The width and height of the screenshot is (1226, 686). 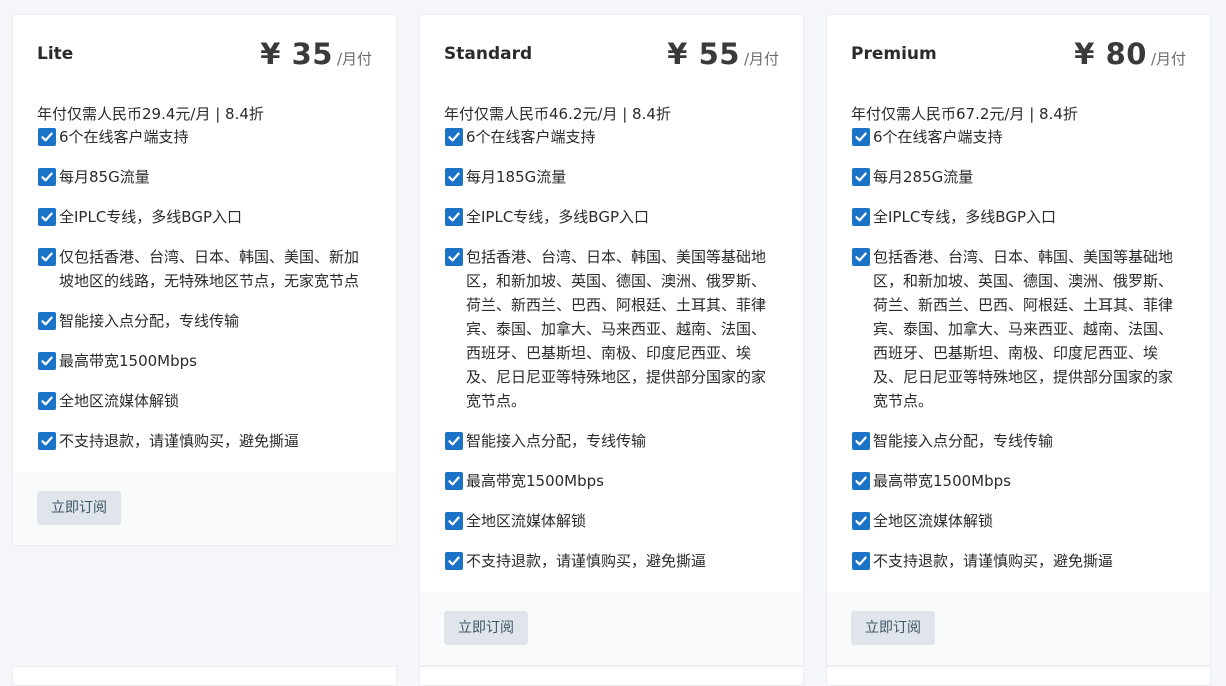 What do you see at coordinates (923, 177) in the screenshot?
I see `feature-text: 每月285G流量` at bounding box center [923, 177].